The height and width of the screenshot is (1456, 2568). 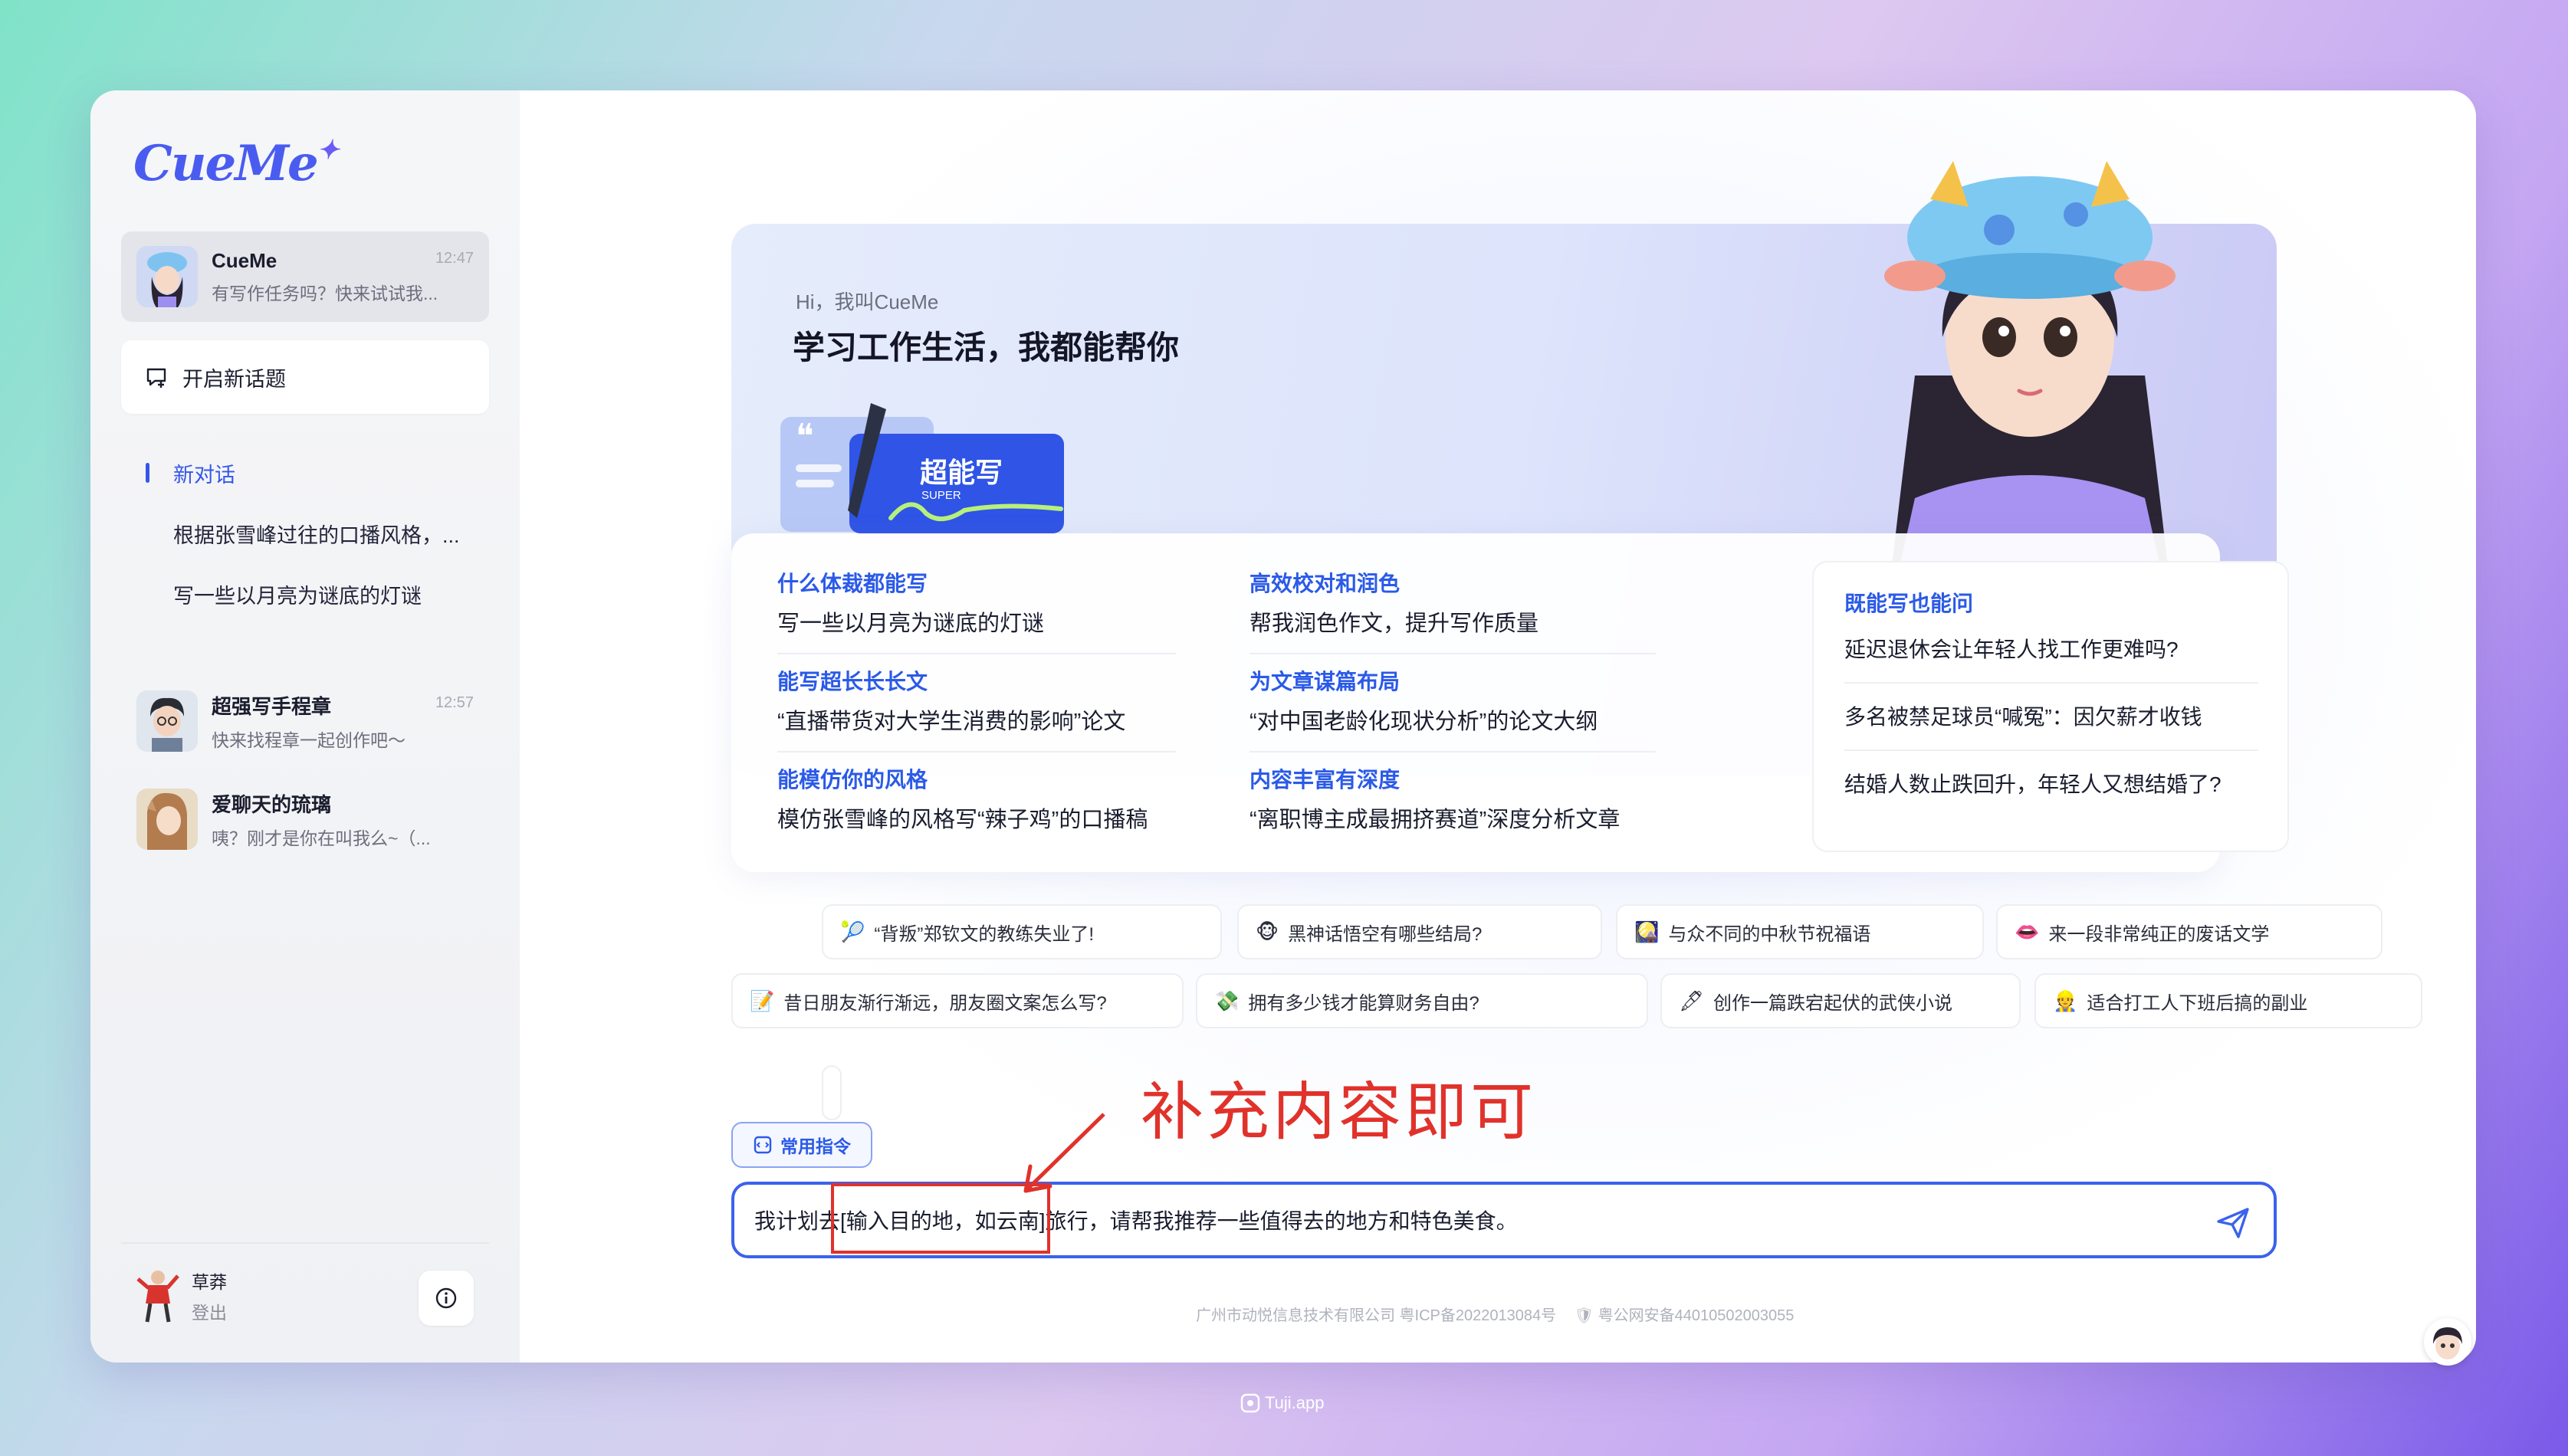 What do you see at coordinates (1449, 700) in the screenshot?
I see `feature-item: 为文章谋篇布局 “对中国老龄化现状分析”的论文大纲` at bounding box center [1449, 700].